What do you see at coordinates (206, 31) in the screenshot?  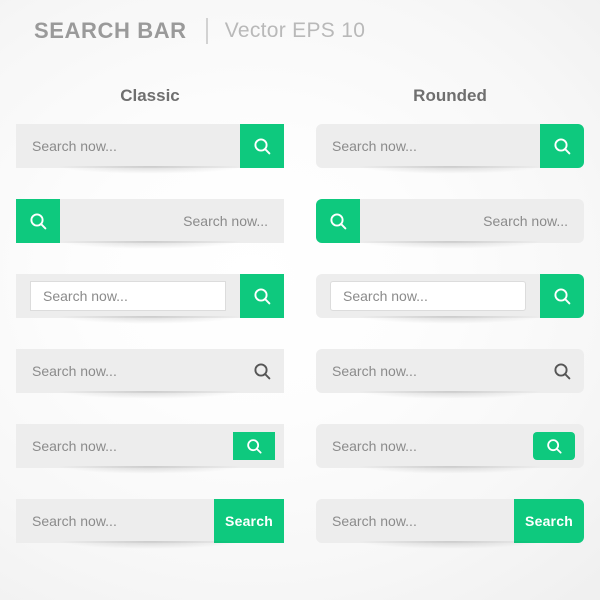 I see `header-divider` at bounding box center [206, 31].